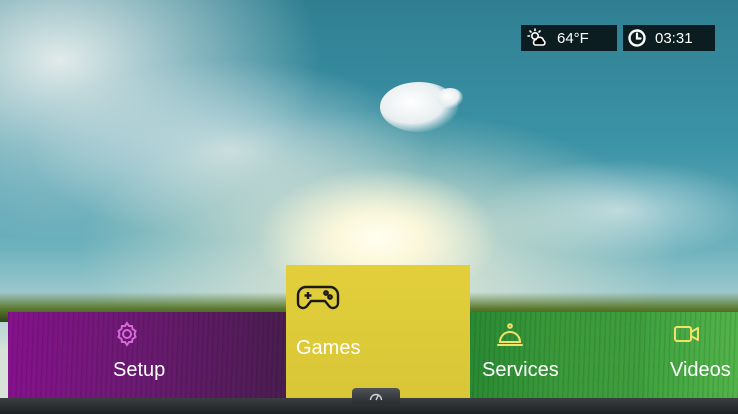  What do you see at coordinates (691, 355) in the screenshot?
I see `menu-item-videos: Videos` at bounding box center [691, 355].